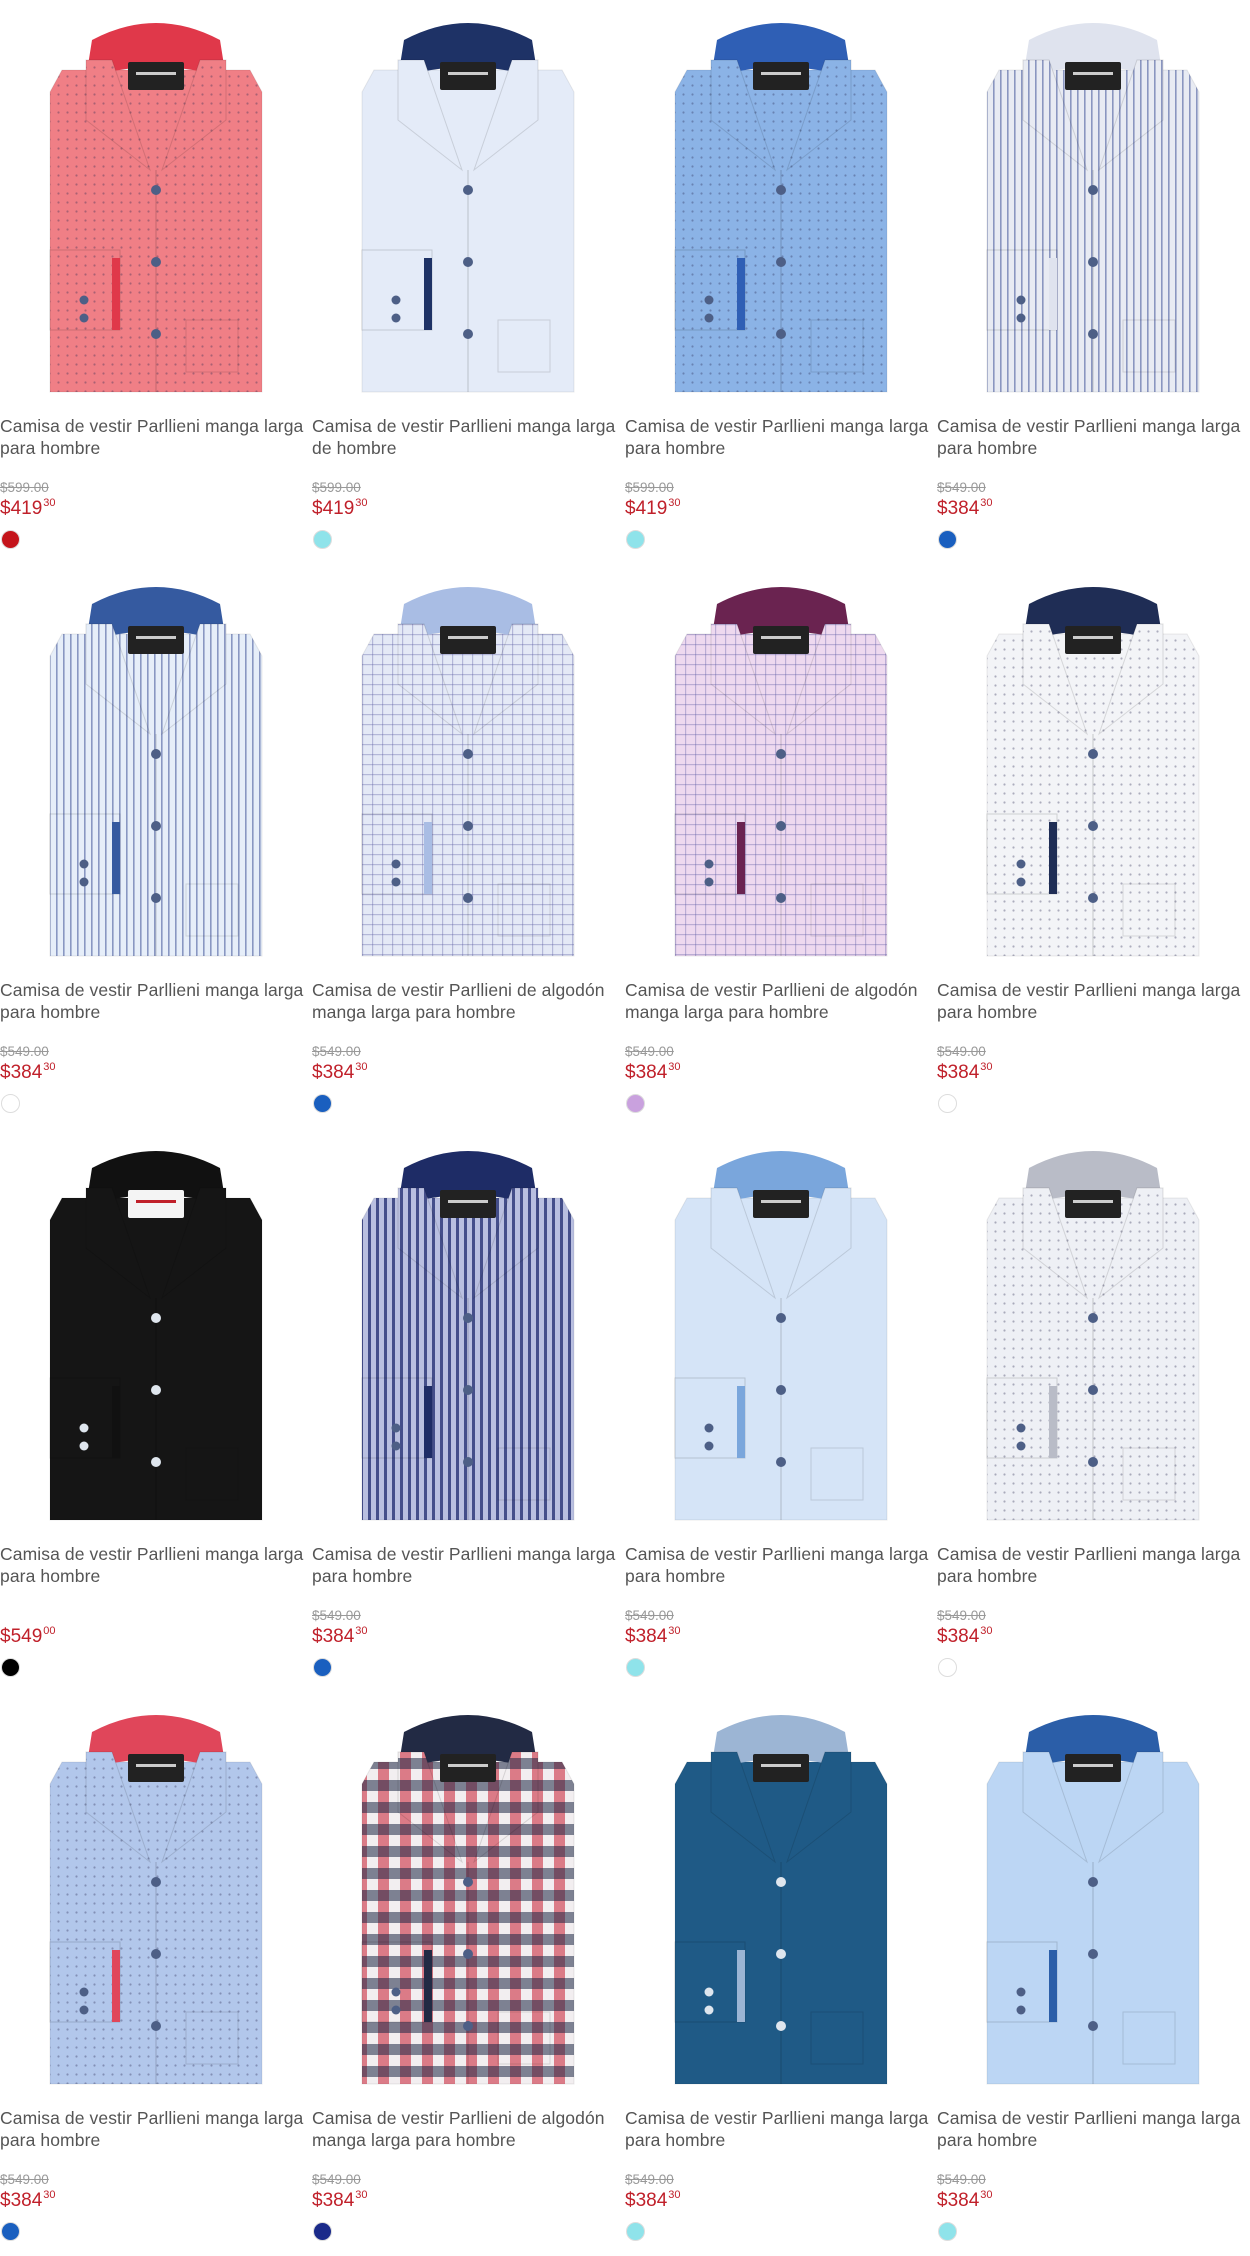 This screenshot has height=2256, width=1250. I want to click on sale-price: $54900, so click(28, 1636).